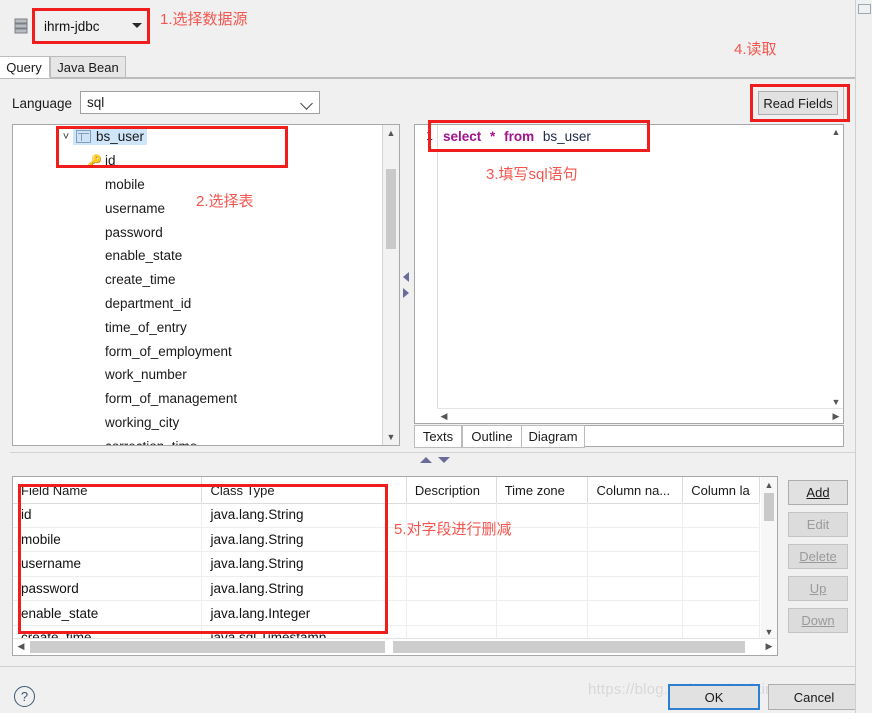 Image resolution: width=872 pixels, height=713 pixels. What do you see at coordinates (818, 588) in the screenshot?
I see `up-button: Up` at bounding box center [818, 588].